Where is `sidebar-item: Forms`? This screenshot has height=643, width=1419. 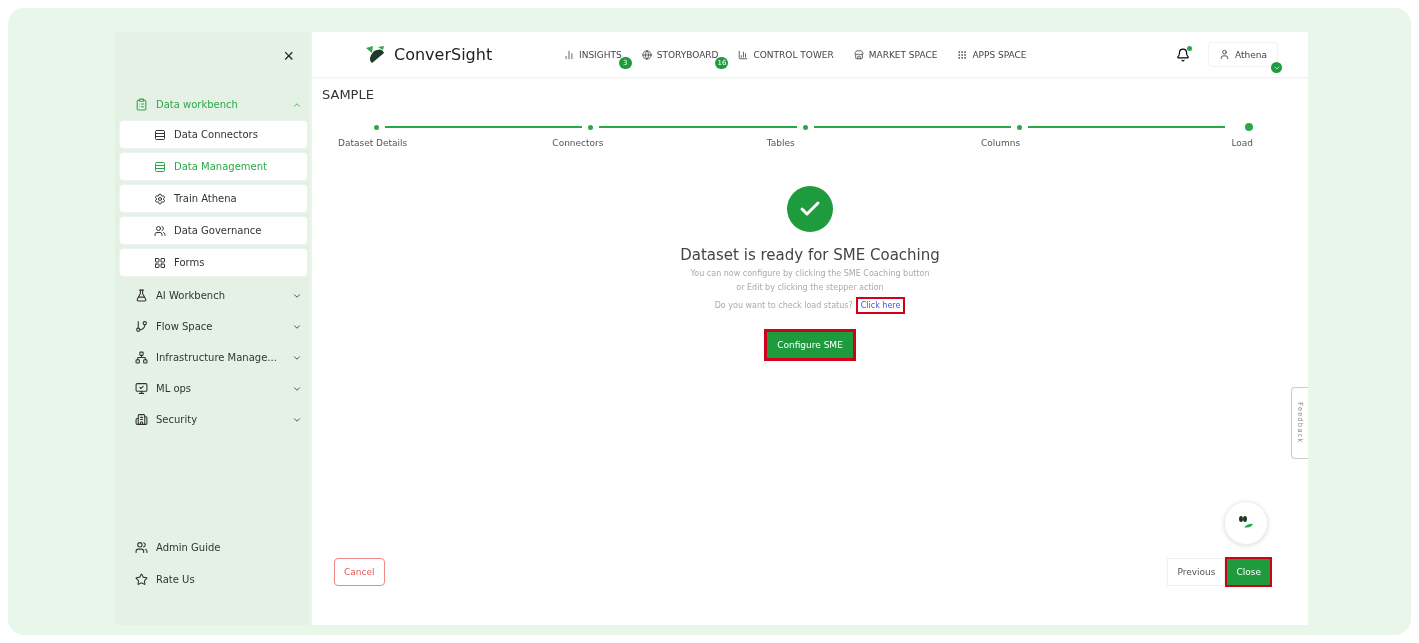 sidebar-item: Forms is located at coordinates (213, 262).